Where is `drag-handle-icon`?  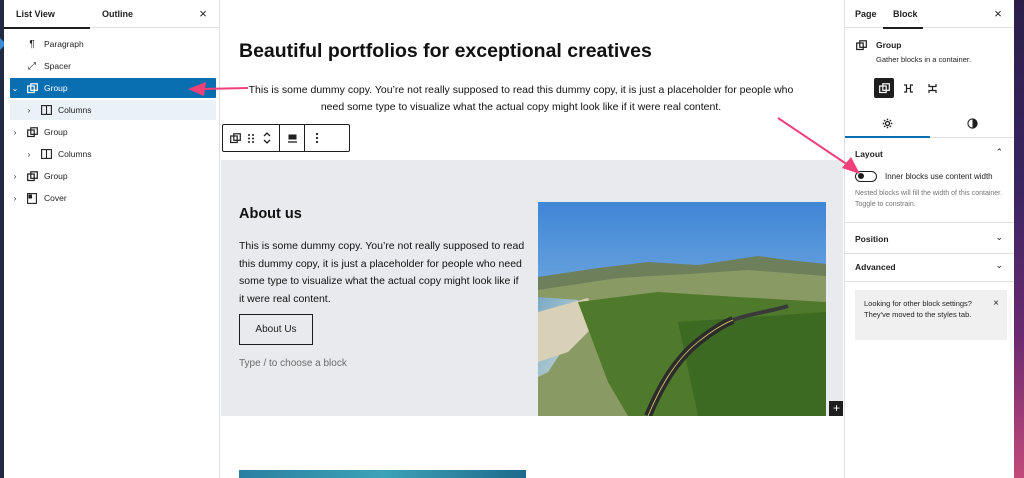 drag-handle-icon is located at coordinates (251, 138).